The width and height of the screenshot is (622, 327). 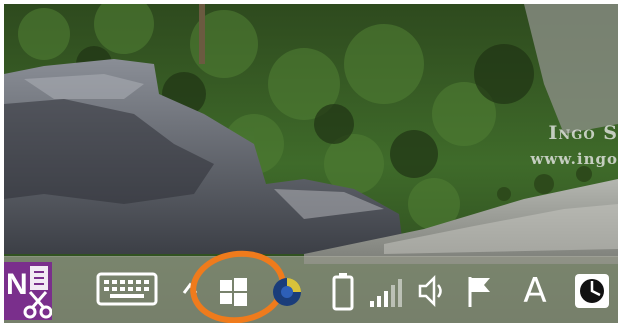 I want to click on action-center-flag-icon, so click(x=480, y=291).